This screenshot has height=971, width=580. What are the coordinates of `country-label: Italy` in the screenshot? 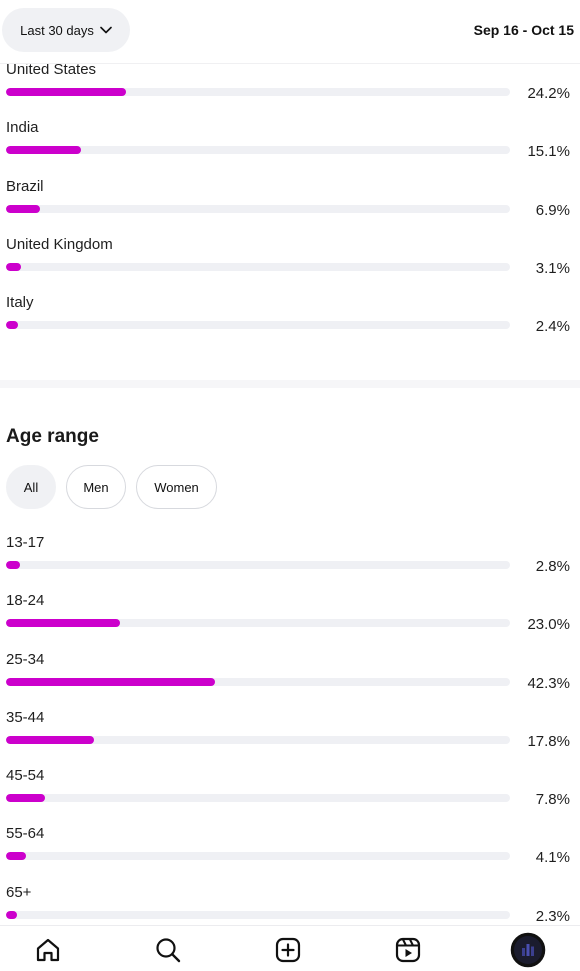 It's located at (20, 303).